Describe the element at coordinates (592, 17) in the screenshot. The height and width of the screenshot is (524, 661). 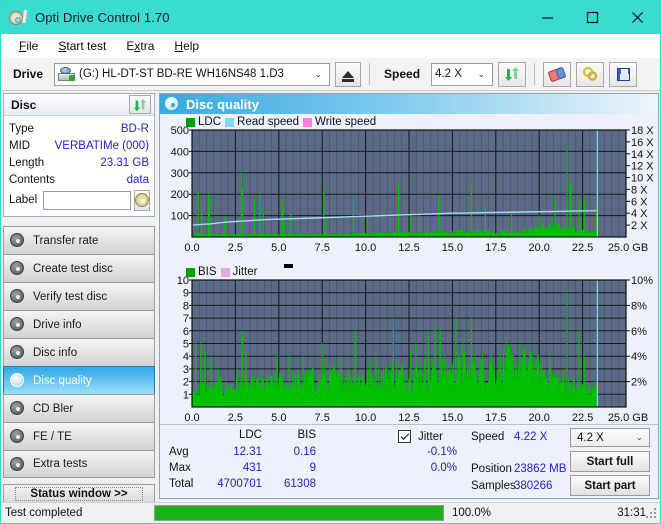
I see `maximize-icon` at that location.